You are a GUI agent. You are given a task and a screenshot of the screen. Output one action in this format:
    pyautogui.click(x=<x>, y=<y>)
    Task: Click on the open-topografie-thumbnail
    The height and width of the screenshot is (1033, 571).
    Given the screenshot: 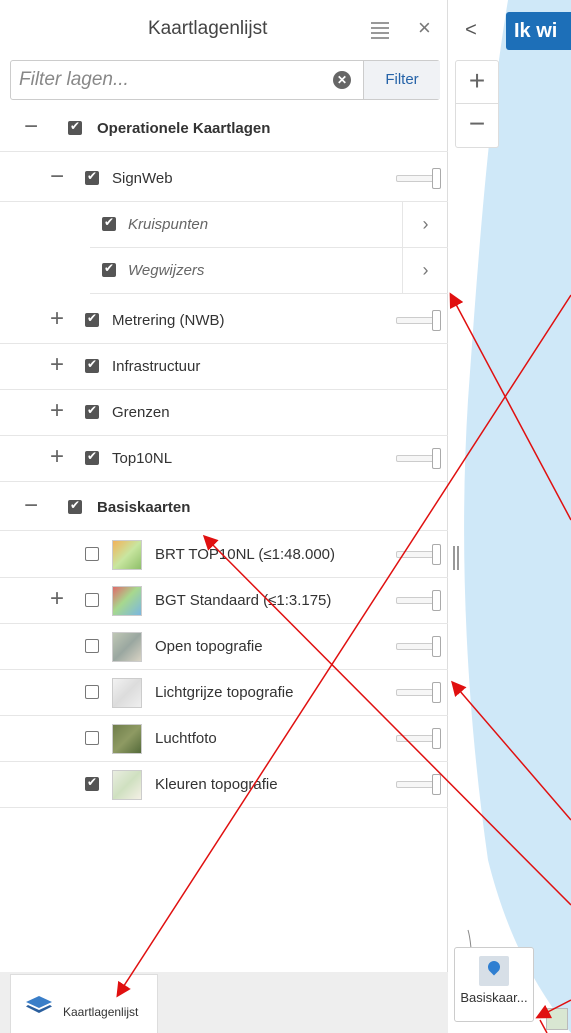 What is the action you would take?
    pyautogui.click(x=127, y=647)
    